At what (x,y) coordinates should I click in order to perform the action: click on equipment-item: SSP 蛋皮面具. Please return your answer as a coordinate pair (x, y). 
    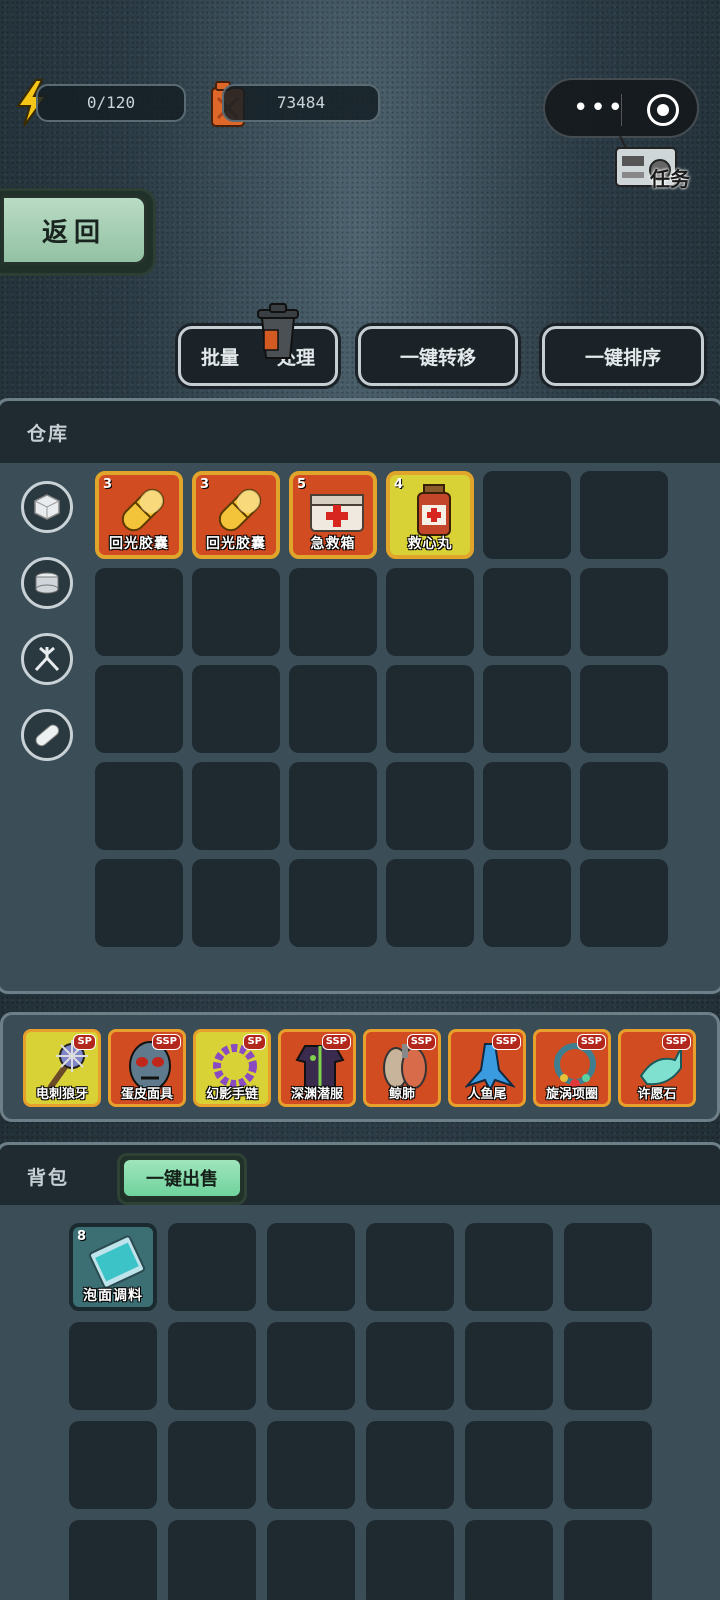
    Looking at the image, I should click on (147, 1068).